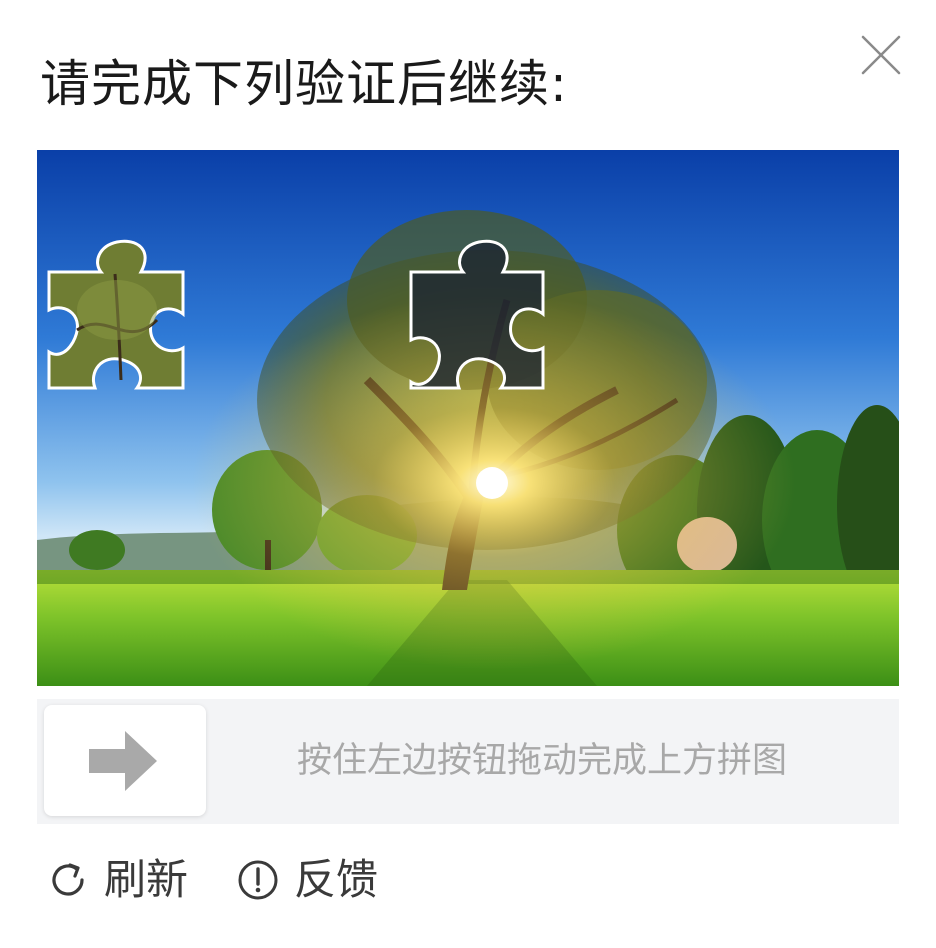 The image size is (936, 948). Describe the element at coordinates (258, 880) in the screenshot. I see `alert-circle-icon` at that location.